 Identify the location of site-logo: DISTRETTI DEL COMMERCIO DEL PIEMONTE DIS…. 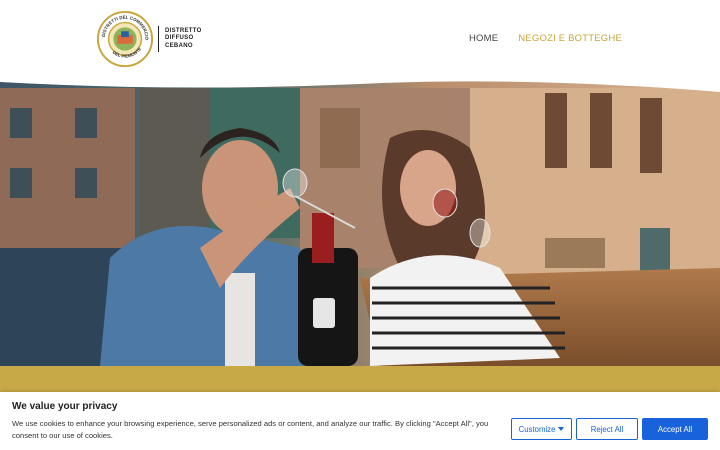
(149, 39).